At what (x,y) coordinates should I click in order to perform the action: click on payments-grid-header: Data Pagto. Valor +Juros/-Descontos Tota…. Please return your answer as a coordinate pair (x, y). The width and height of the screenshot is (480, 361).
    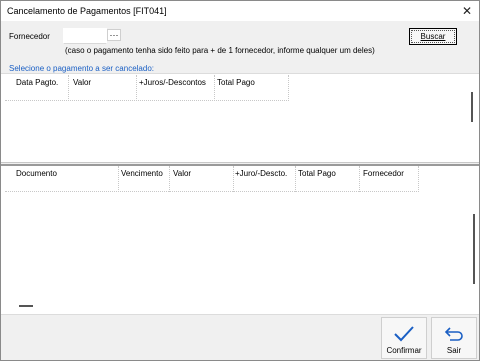
    Looking at the image, I should click on (147, 88).